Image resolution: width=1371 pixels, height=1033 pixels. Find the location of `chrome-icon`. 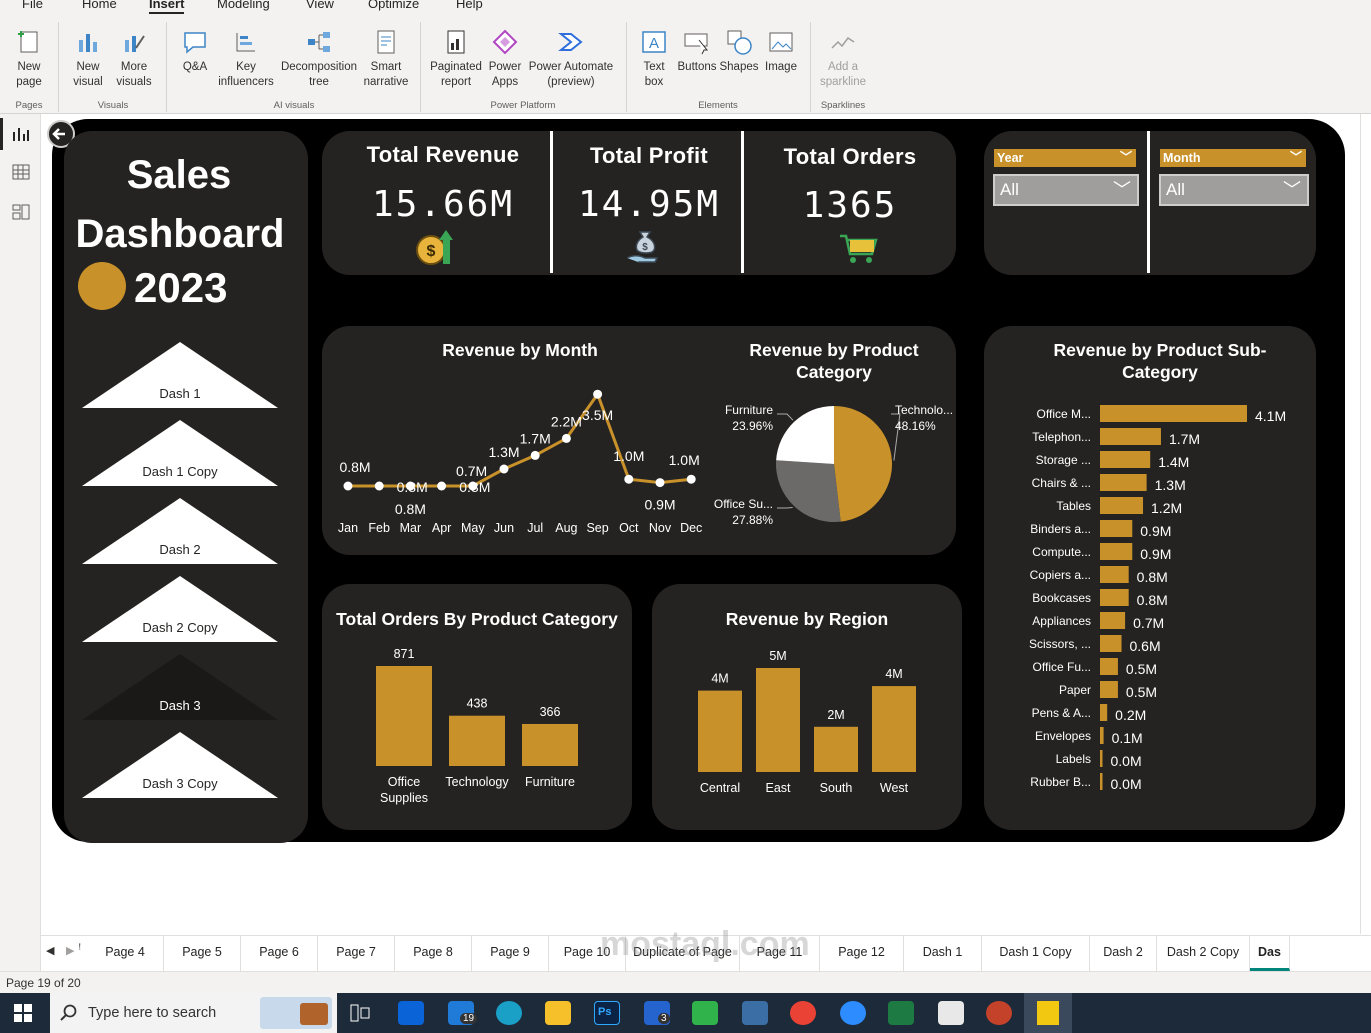

chrome-icon is located at coordinates (803, 1013).